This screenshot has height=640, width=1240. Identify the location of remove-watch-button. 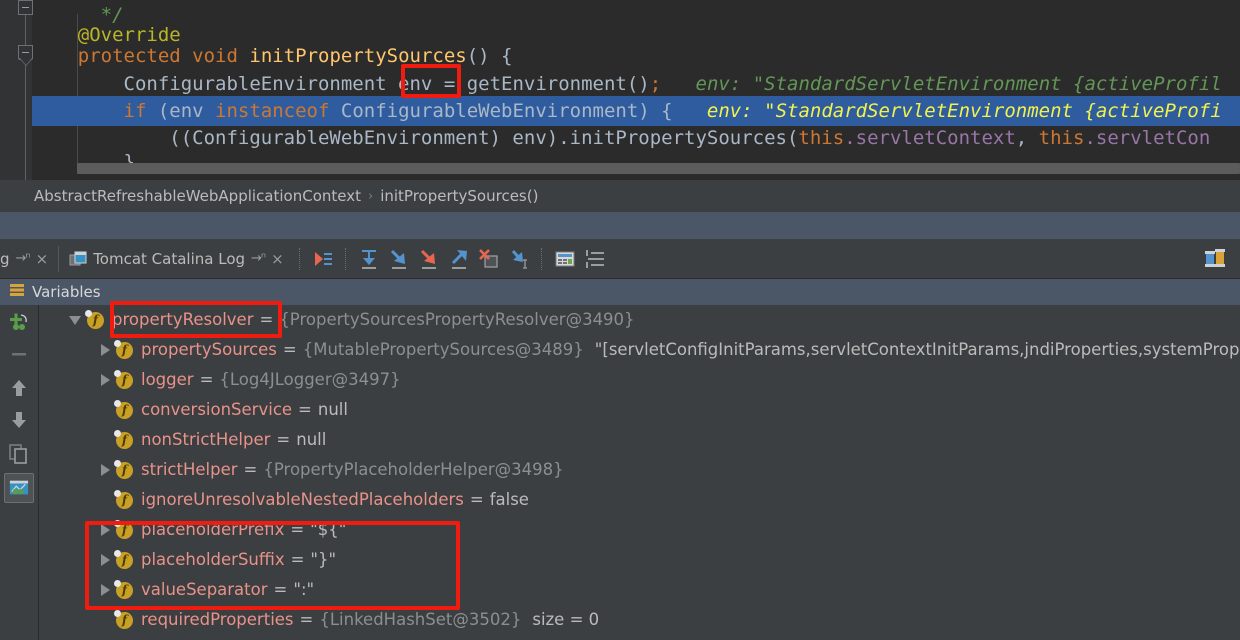
(19, 354).